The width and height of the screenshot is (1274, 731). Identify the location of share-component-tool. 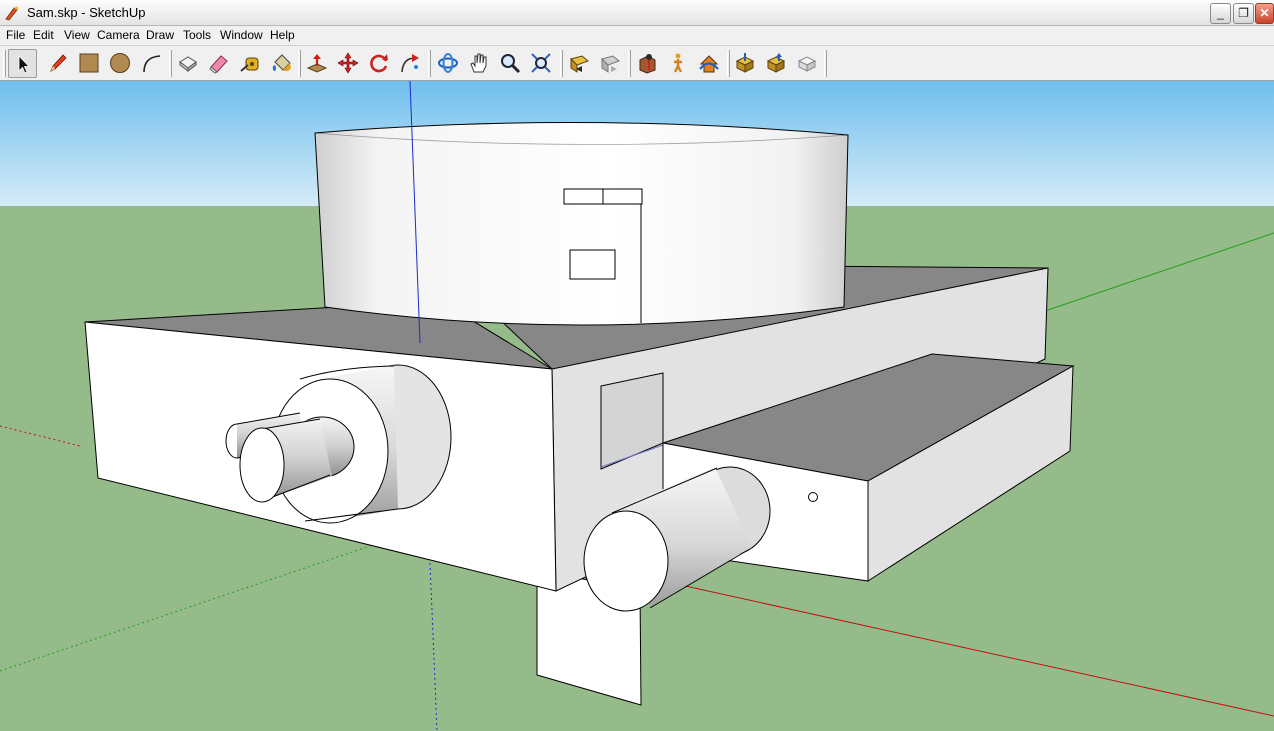
(807, 63).